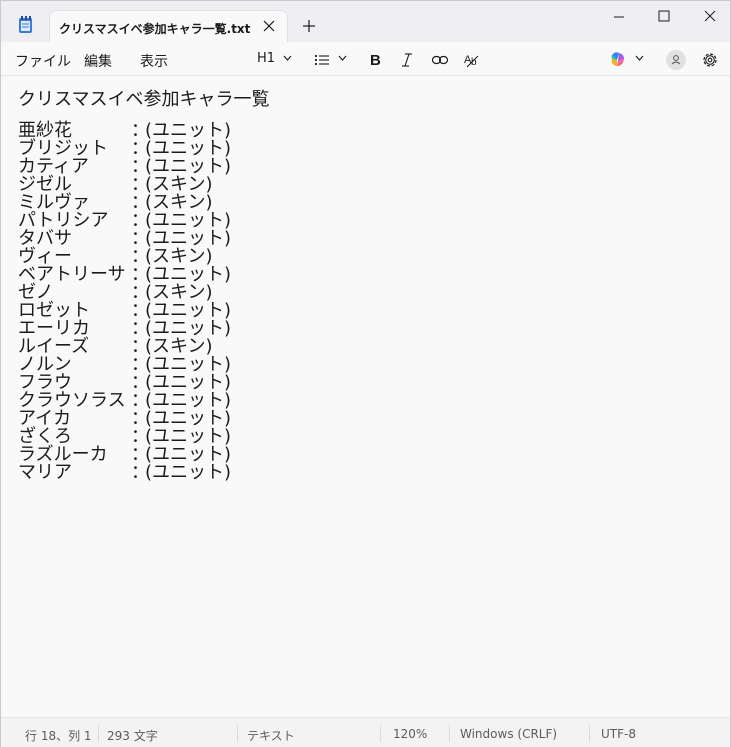 Image resolution: width=731 pixels, height=747 pixels. What do you see at coordinates (374, 347) in the screenshot?
I see `list-item: ルイーズ： (スキン)` at bounding box center [374, 347].